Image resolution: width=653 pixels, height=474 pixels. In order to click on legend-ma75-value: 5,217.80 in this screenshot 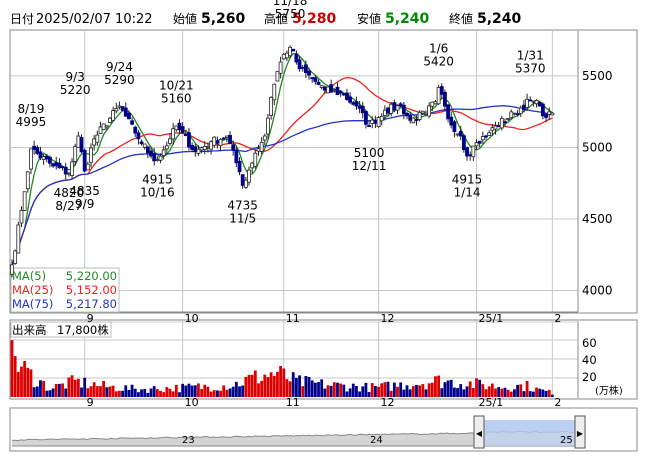, I will do `click(91, 304)`.